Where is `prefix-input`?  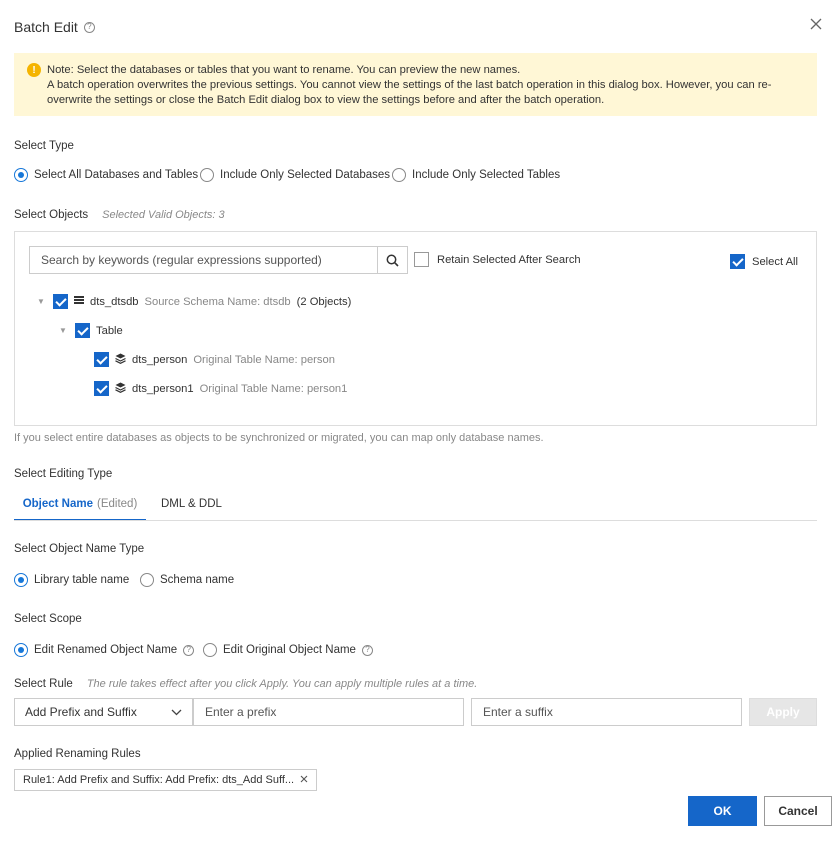 prefix-input is located at coordinates (328, 712).